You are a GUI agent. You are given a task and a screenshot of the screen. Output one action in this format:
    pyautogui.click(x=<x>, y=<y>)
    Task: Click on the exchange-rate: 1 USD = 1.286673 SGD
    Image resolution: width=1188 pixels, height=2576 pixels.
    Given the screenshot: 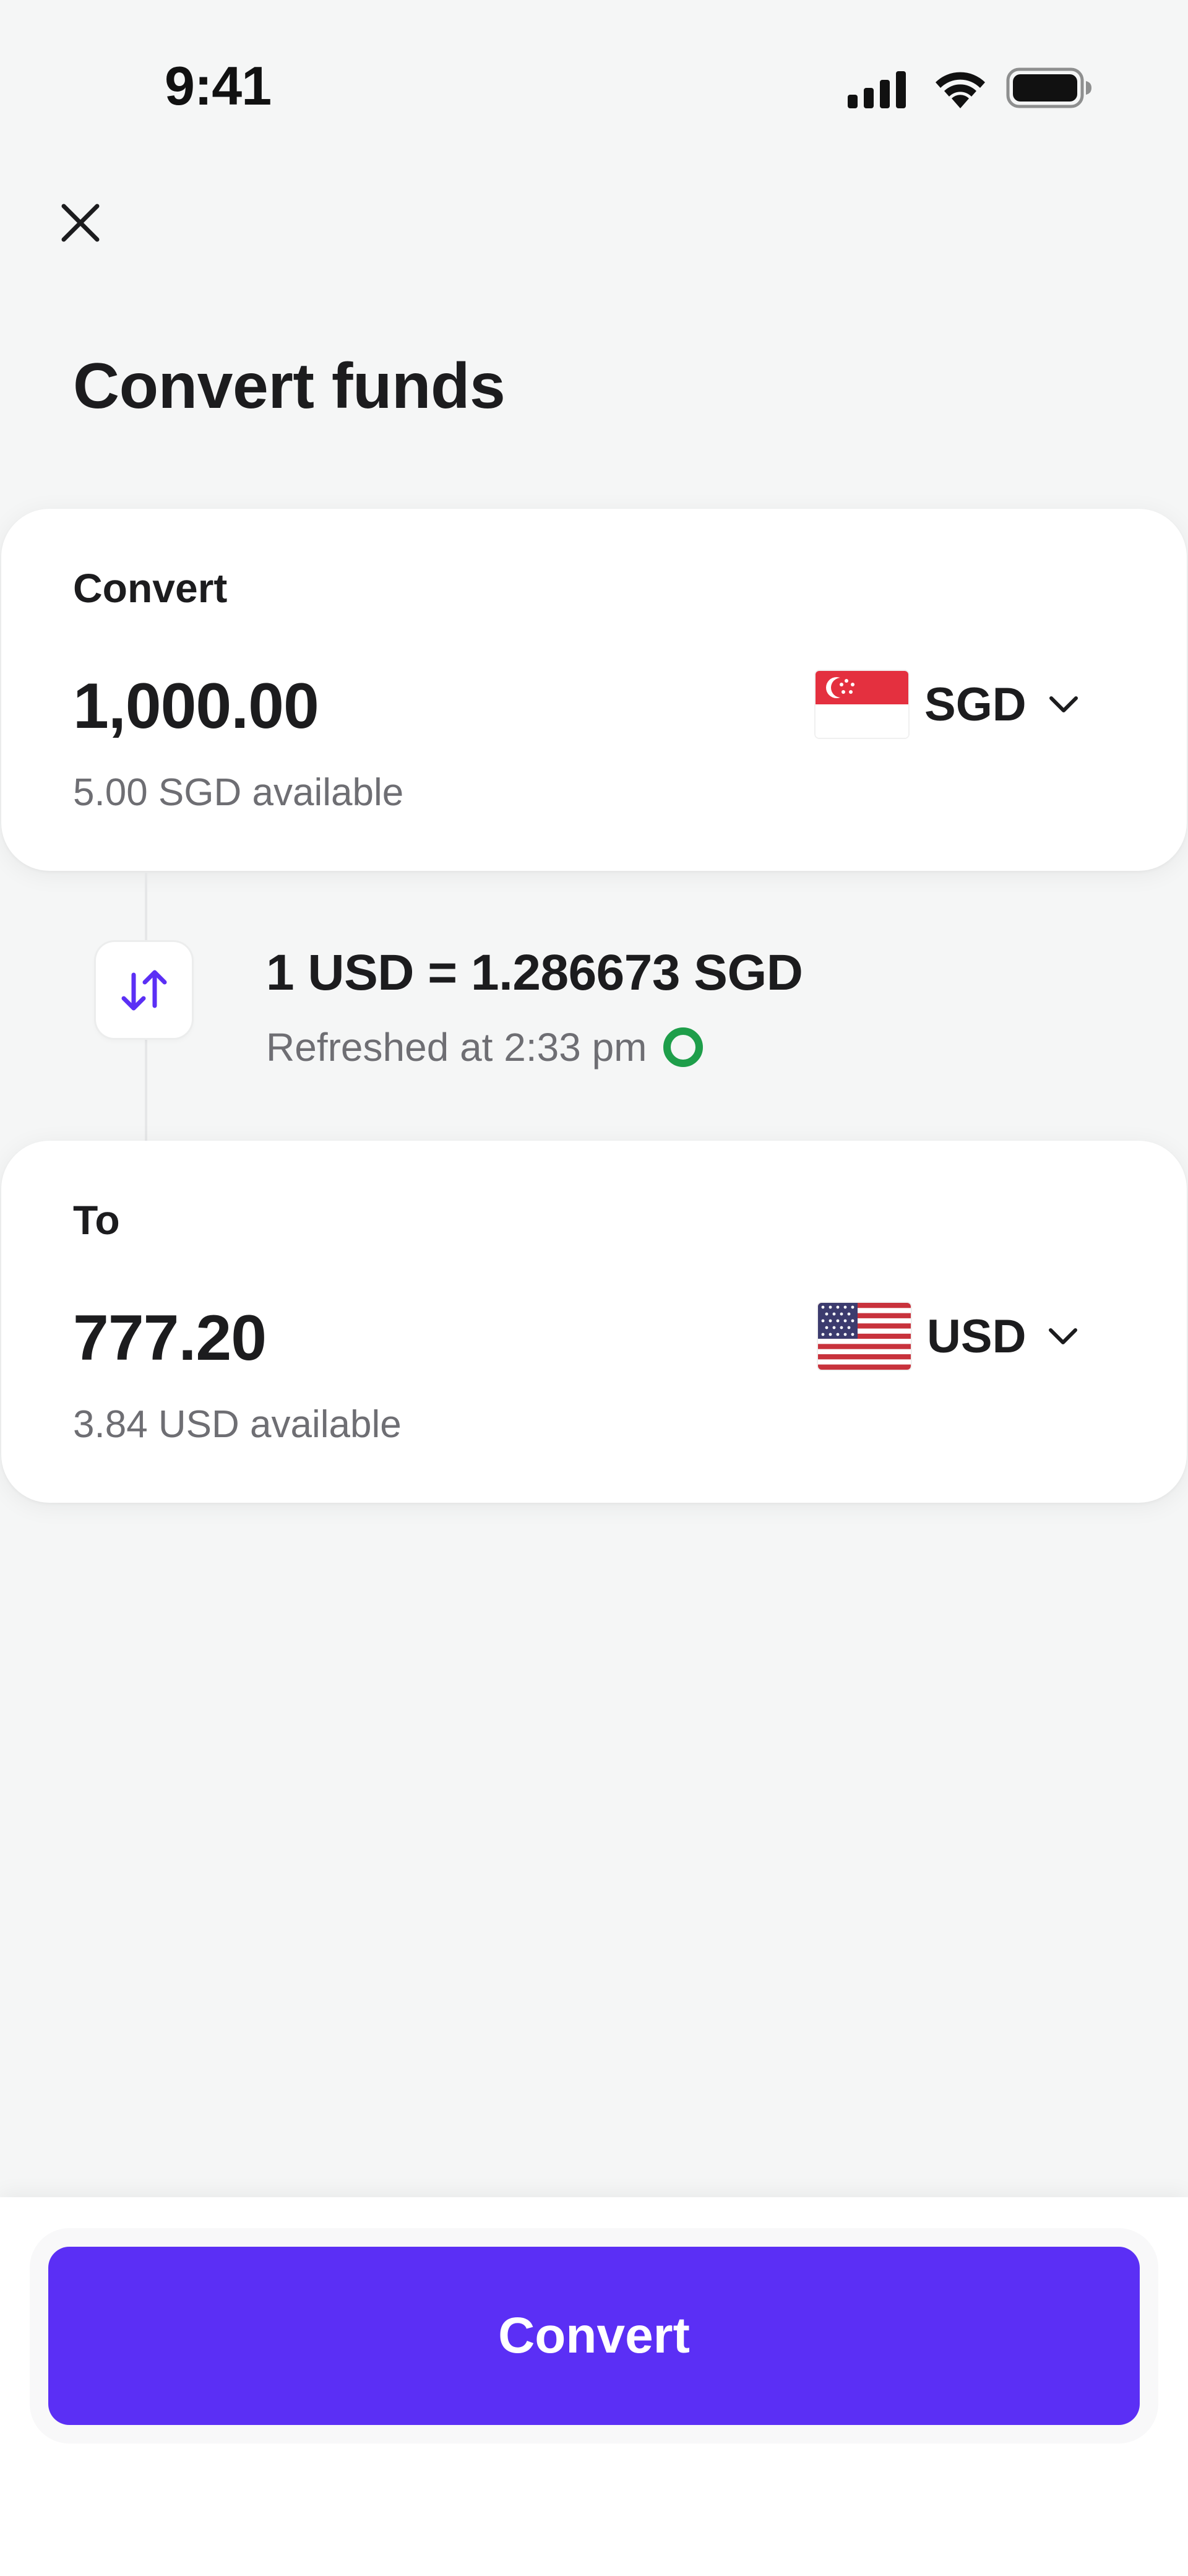 What is the action you would take?
    pyautogui.click(x=534, y=972)
    